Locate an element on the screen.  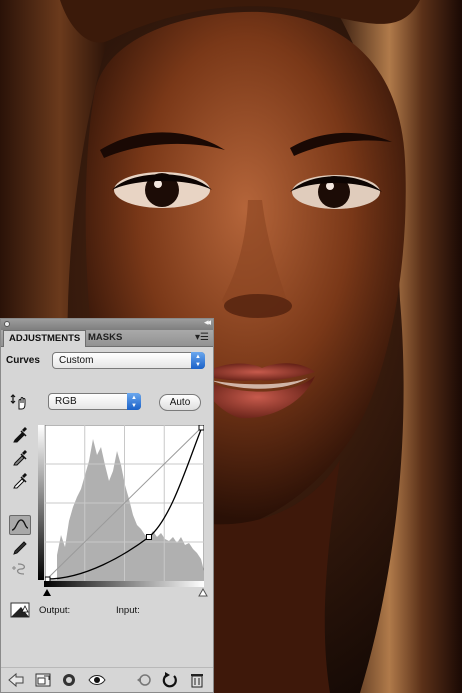
back-arrow-icon is located at coordinates (16, 680).